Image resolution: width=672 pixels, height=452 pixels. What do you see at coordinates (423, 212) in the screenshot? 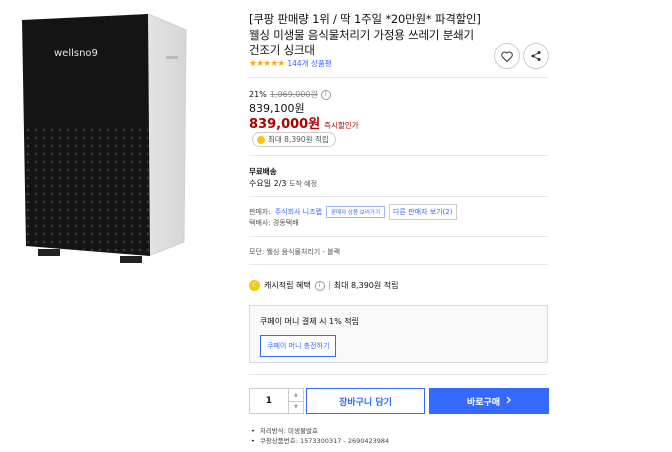
I see `other-sellers-button: 다른 판매자 보기(2)` at bounding box center [423, 212].